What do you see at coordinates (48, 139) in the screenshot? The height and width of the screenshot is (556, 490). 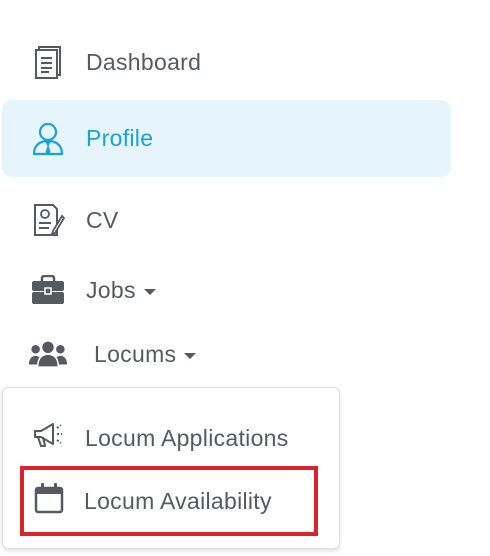 I see `user-tie-icon` at bounding box center [48, 139].